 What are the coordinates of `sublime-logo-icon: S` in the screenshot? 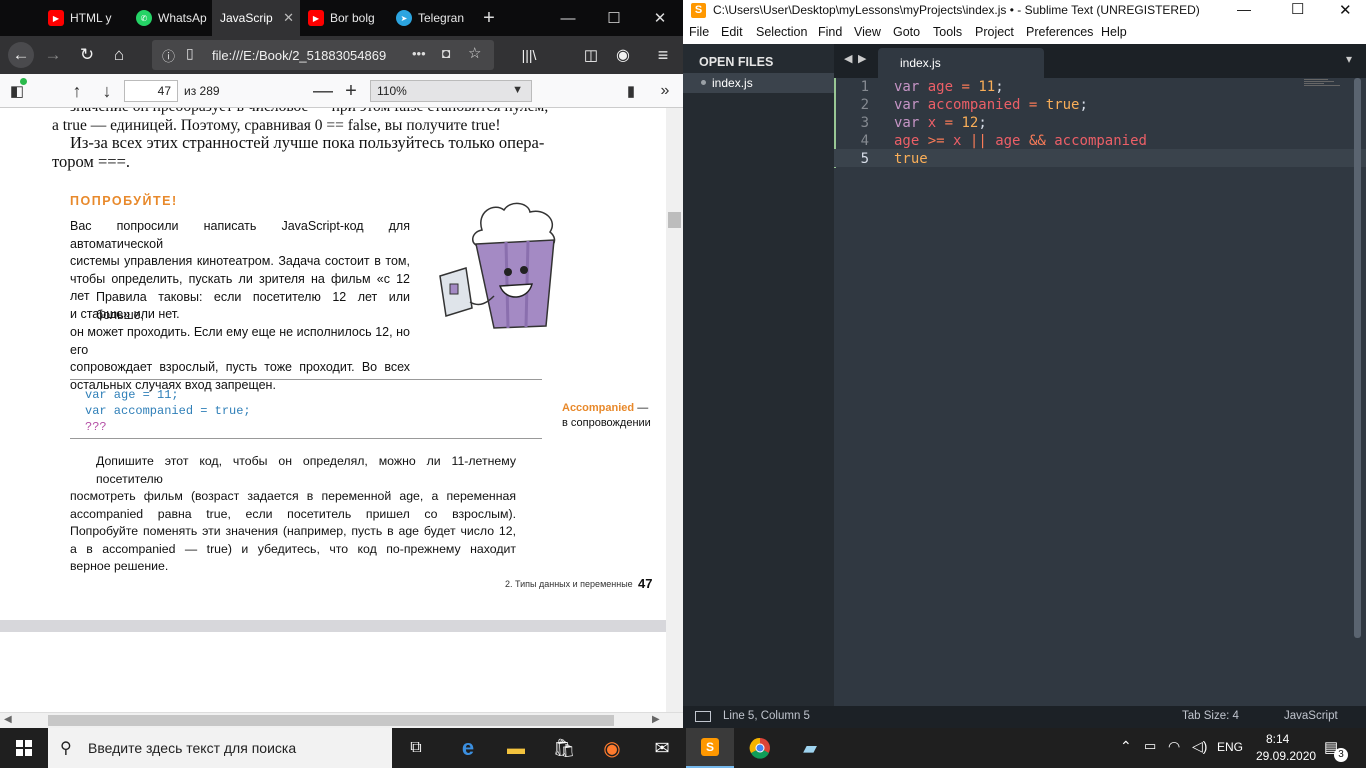 It's located at (710, 747).